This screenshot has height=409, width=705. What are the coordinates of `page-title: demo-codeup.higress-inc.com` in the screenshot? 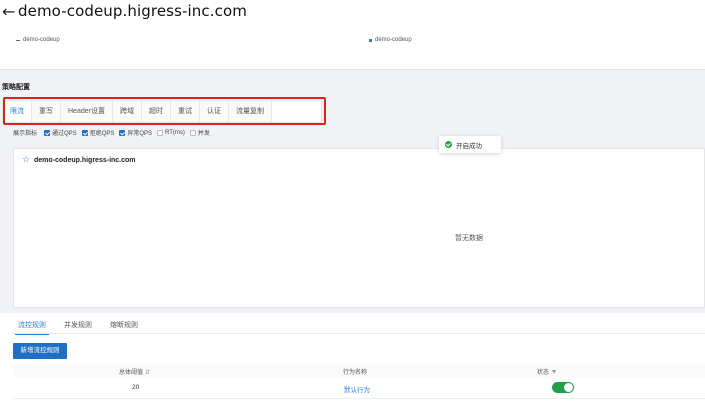 It's located at (132, 11).